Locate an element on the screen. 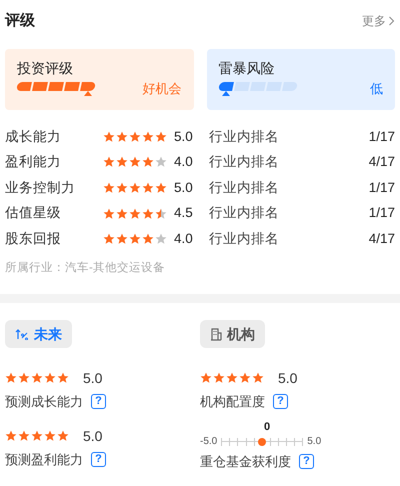 This screenshot has width=400, height=486. card-verdict: 低 is located at coordinates (376, 89).